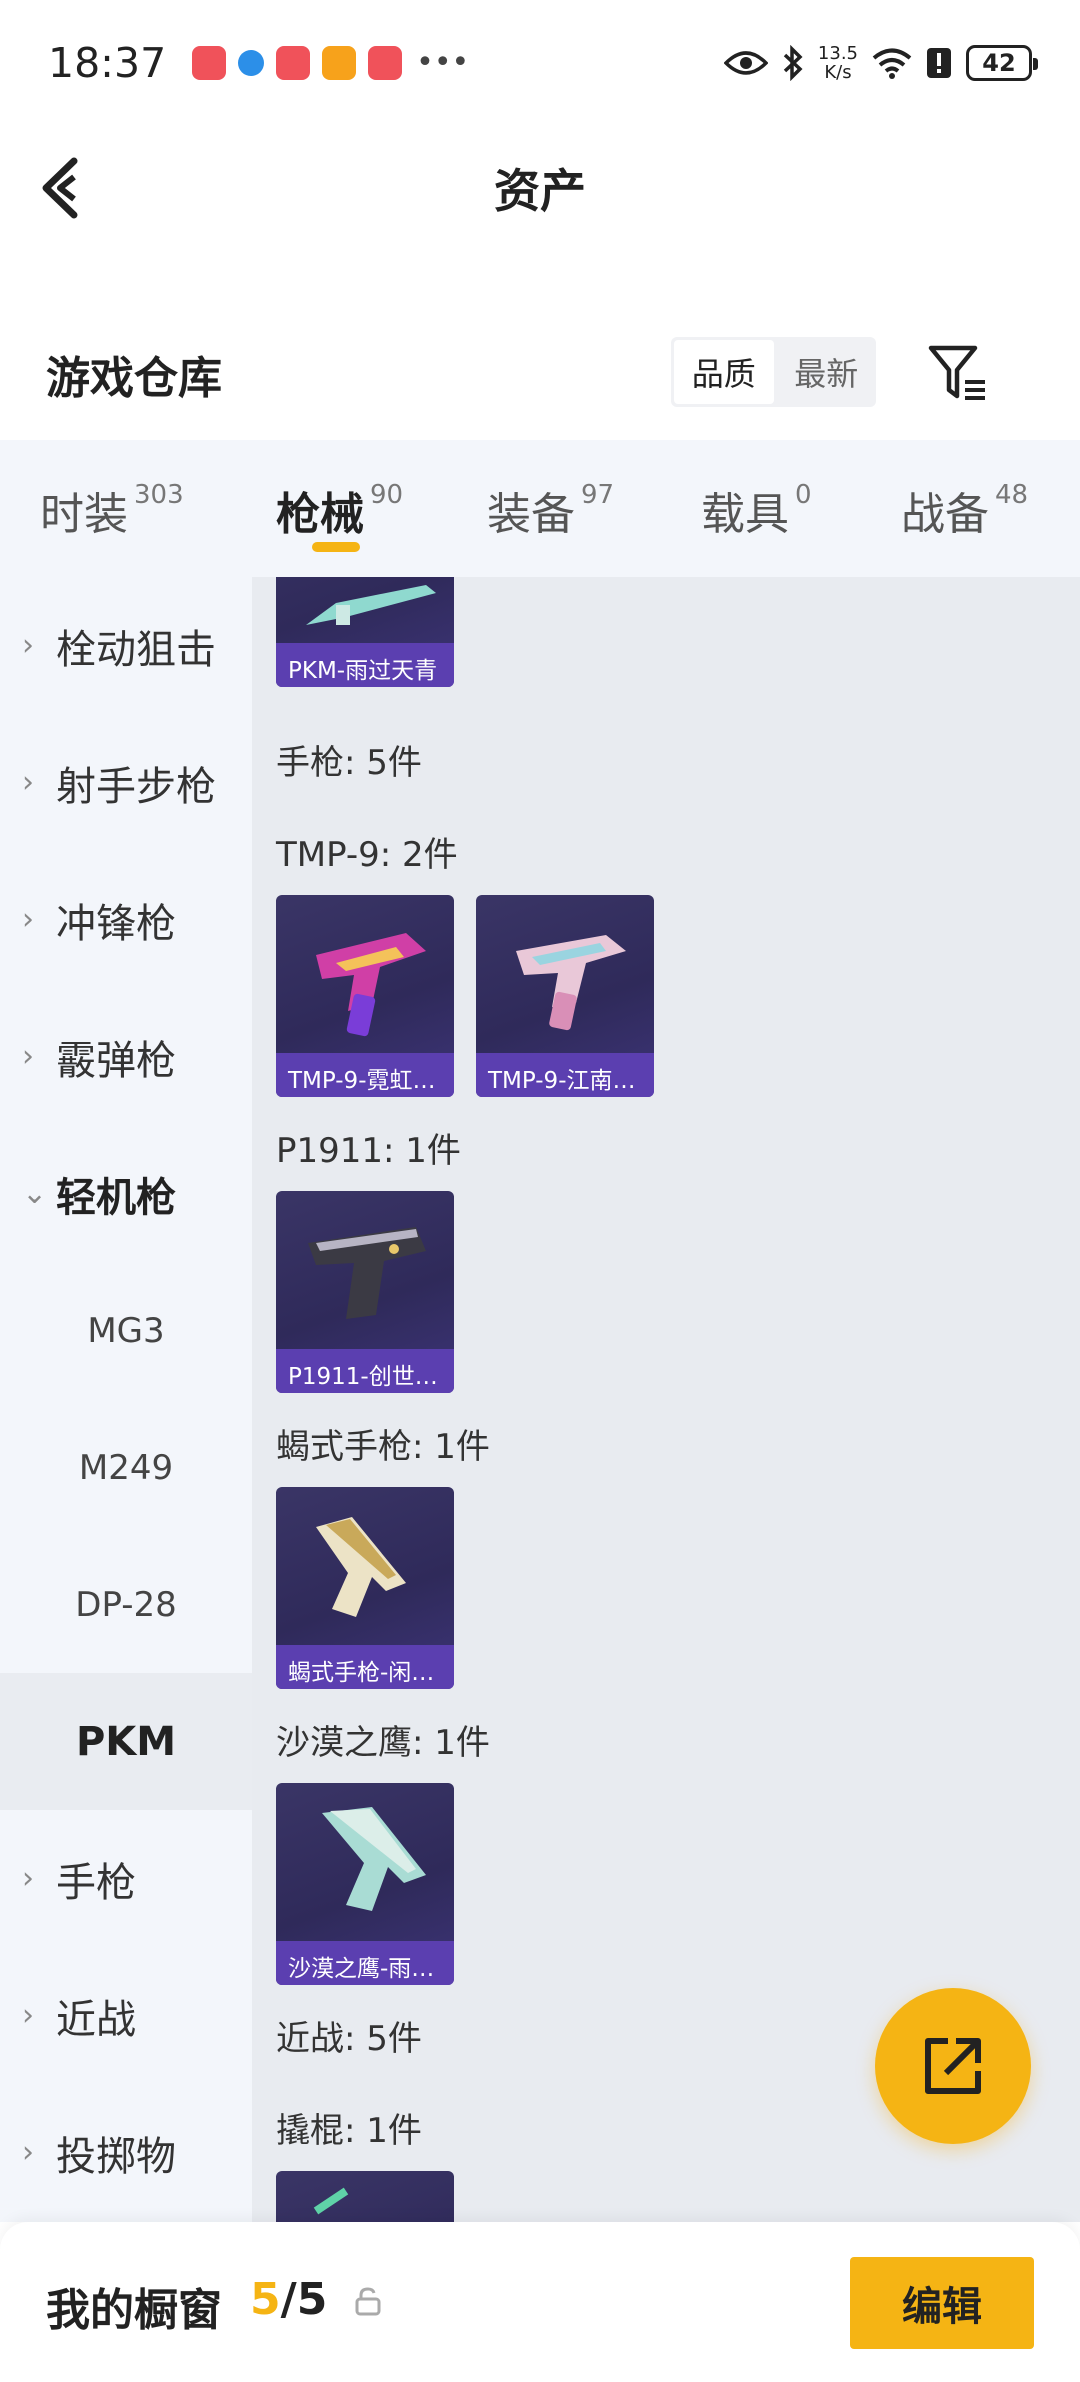 This screenshot has height=2382, width=1080. Describe the element at coordinates (540, 2302) in the screenshot. I see `showcase-bar: 我的橱窗 5/5 编辑` at that location.